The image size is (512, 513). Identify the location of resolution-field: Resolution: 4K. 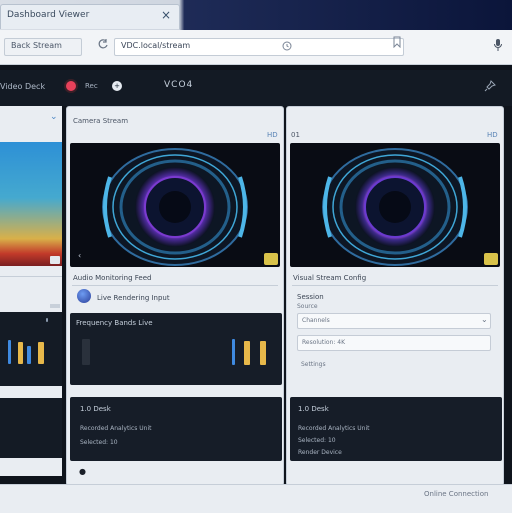
(394, 343).